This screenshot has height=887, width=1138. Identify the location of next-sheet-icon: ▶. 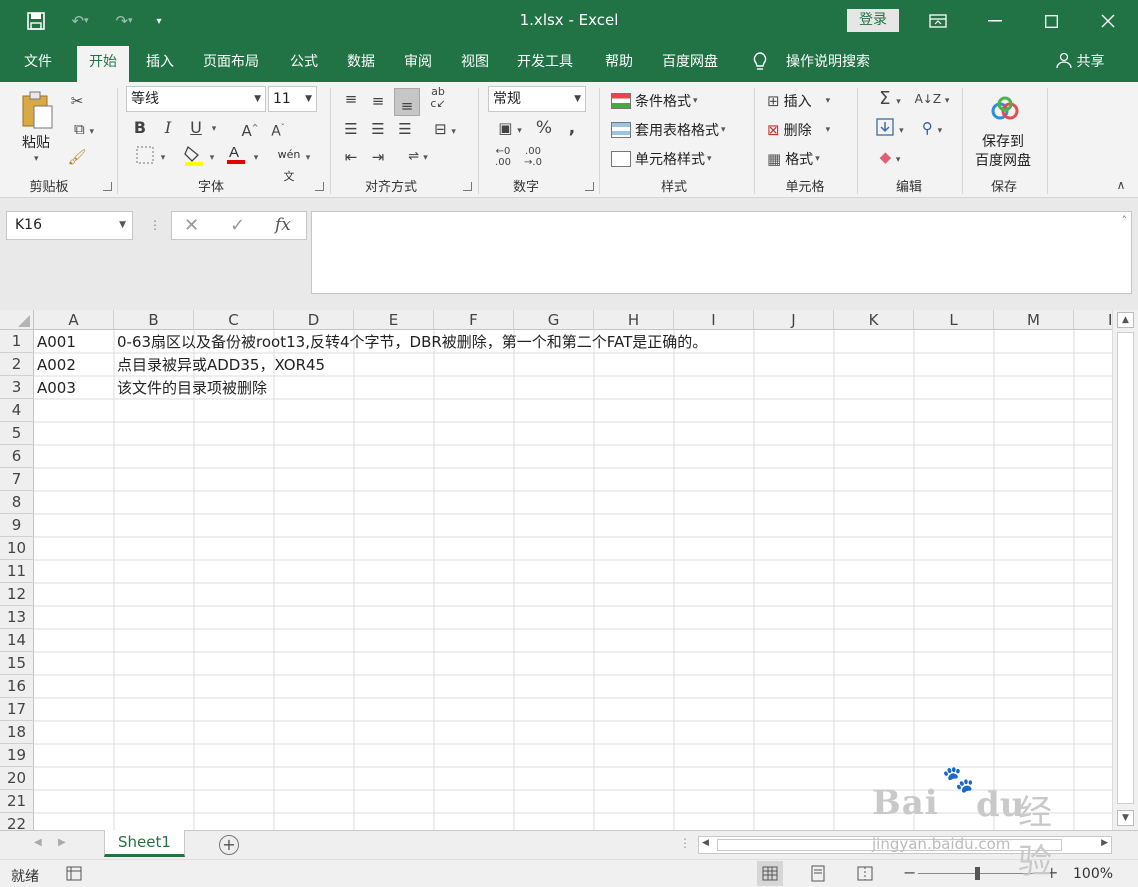
(62, 842).